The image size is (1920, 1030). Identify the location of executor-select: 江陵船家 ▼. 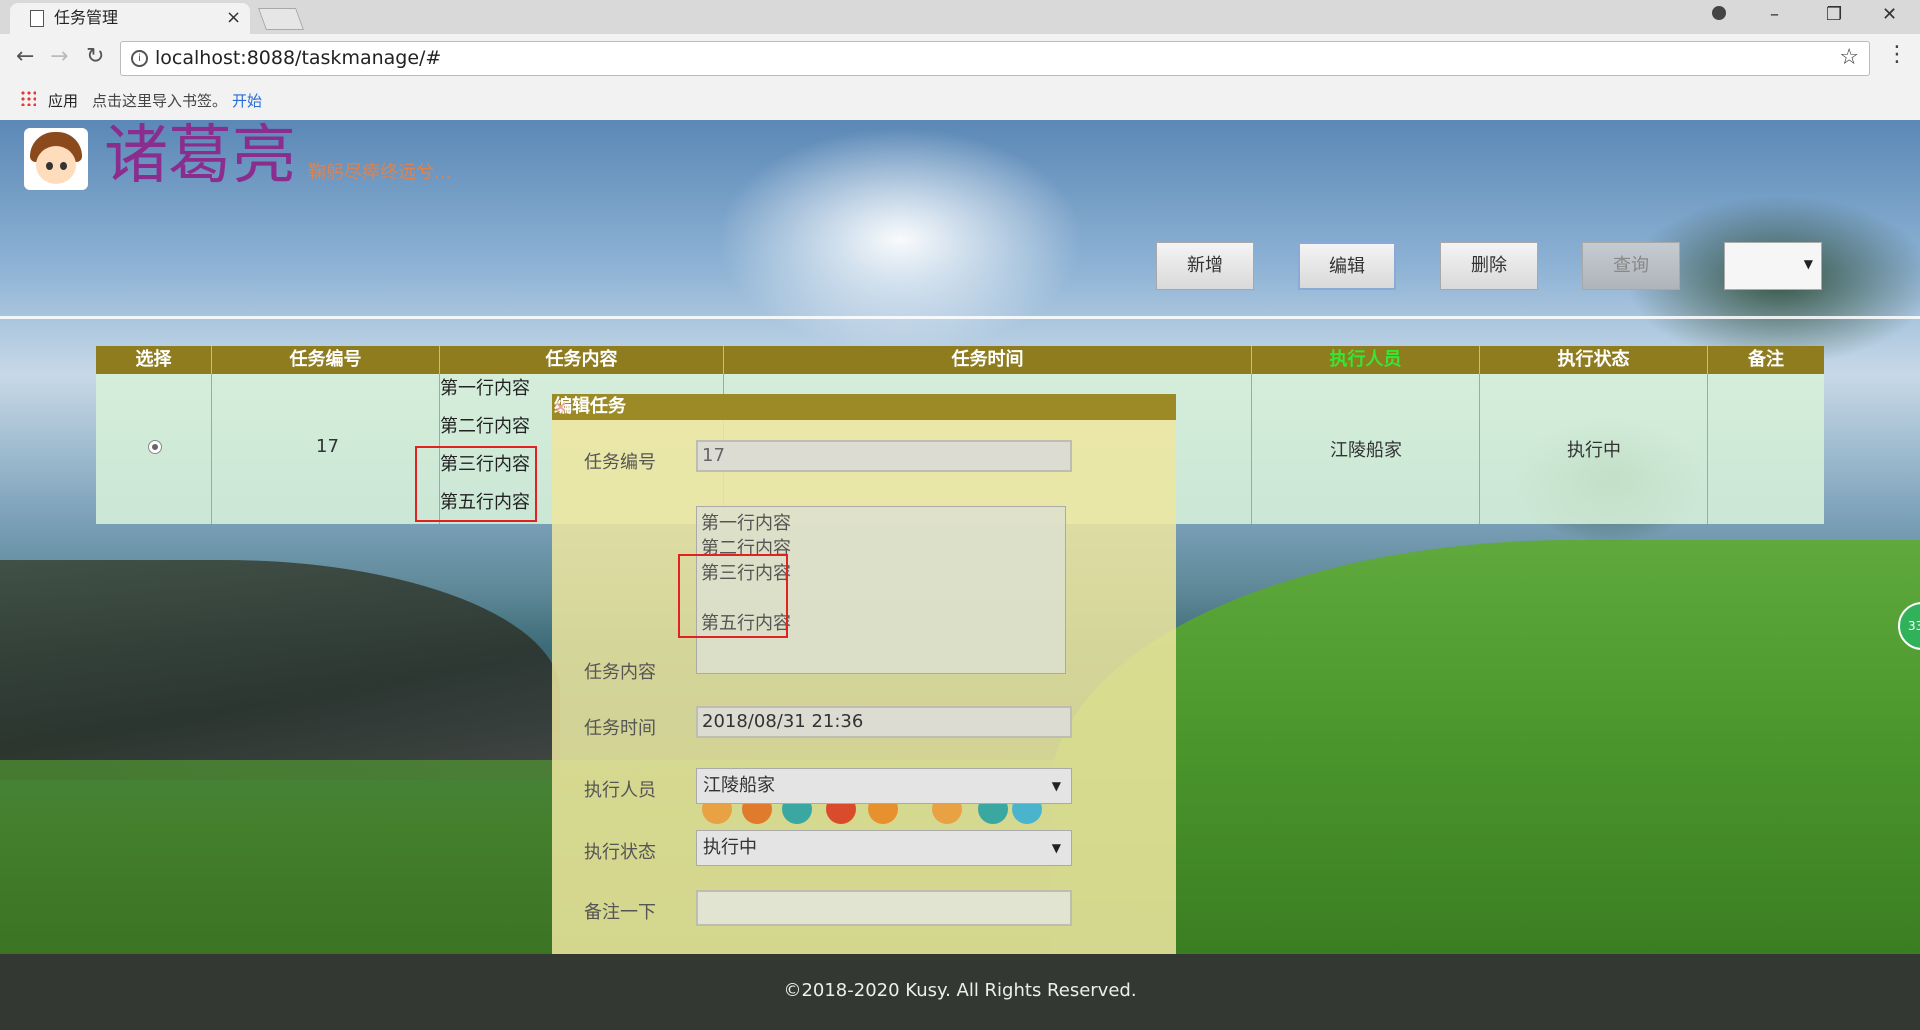
(884, 786).